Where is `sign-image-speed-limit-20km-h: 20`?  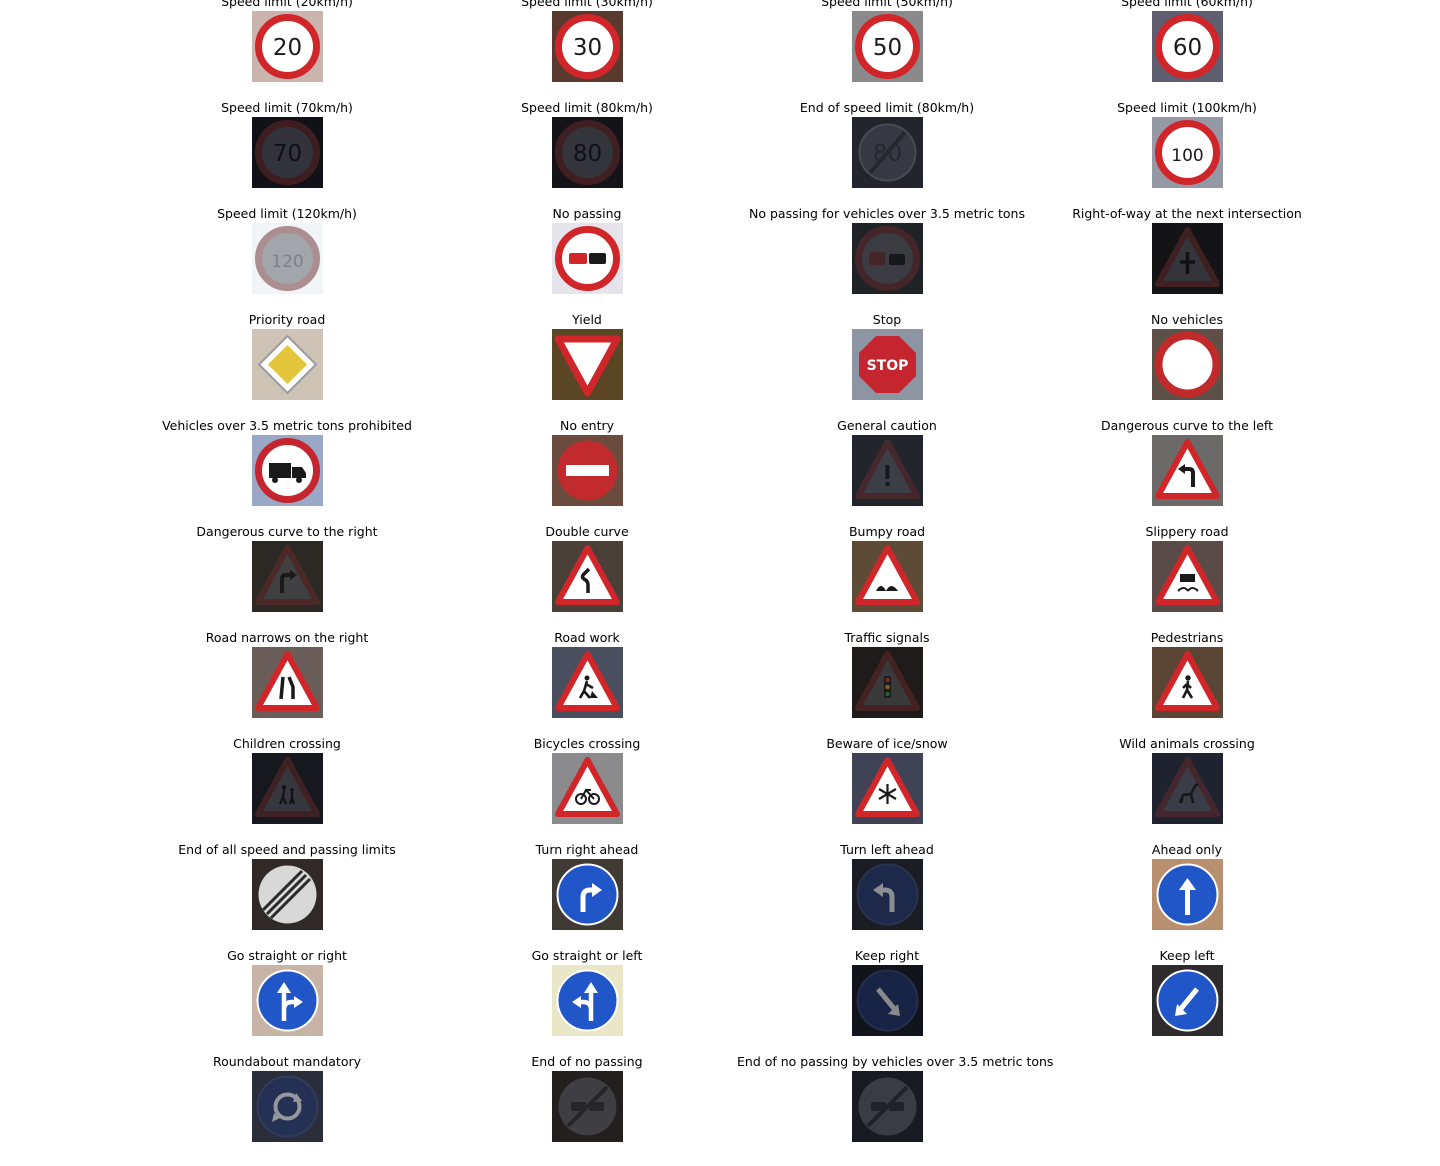 sign-image-speed-limit-20km-h: 20 is located at coordinates (287, 46).